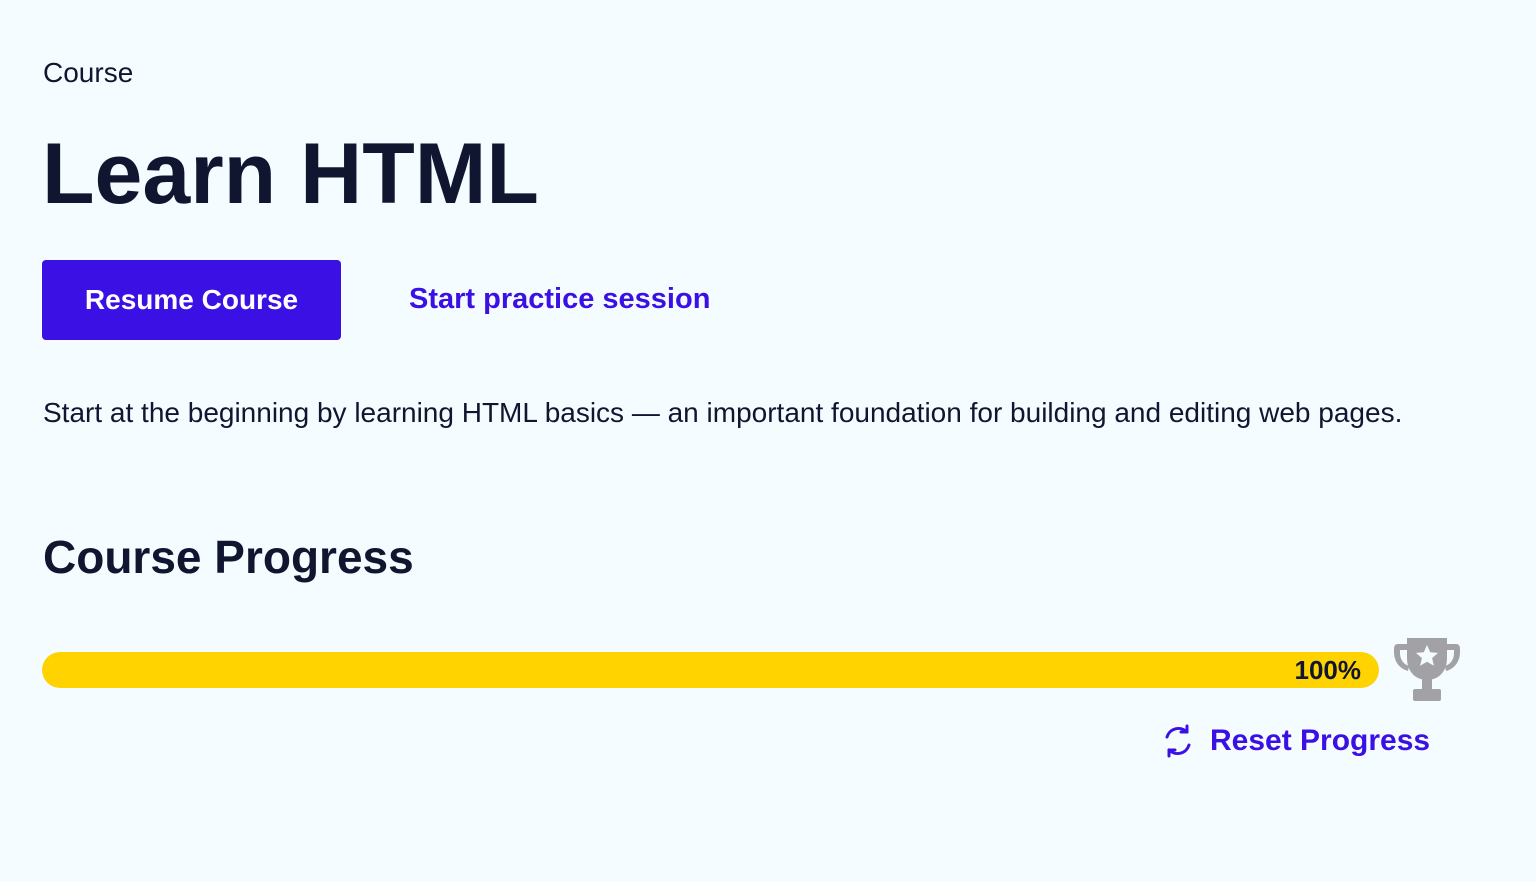 Image resolution: width=1536 pixels, height=882 pixels. I want to click on course-progress-heading: Course Progress, so click(228, 557).